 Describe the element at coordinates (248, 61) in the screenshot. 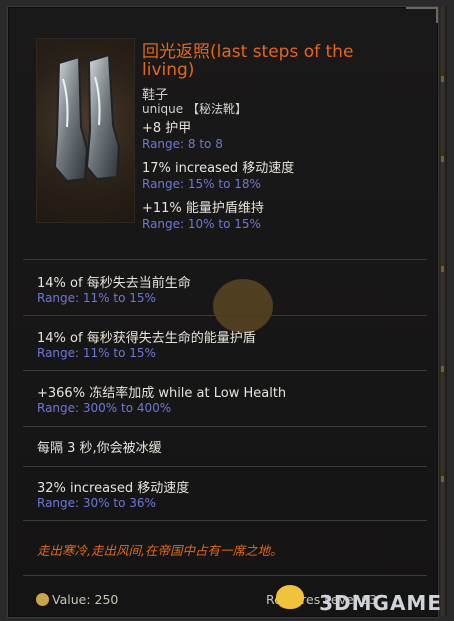

I see `item-name: 回光返照(last steps of the living)` at that location.